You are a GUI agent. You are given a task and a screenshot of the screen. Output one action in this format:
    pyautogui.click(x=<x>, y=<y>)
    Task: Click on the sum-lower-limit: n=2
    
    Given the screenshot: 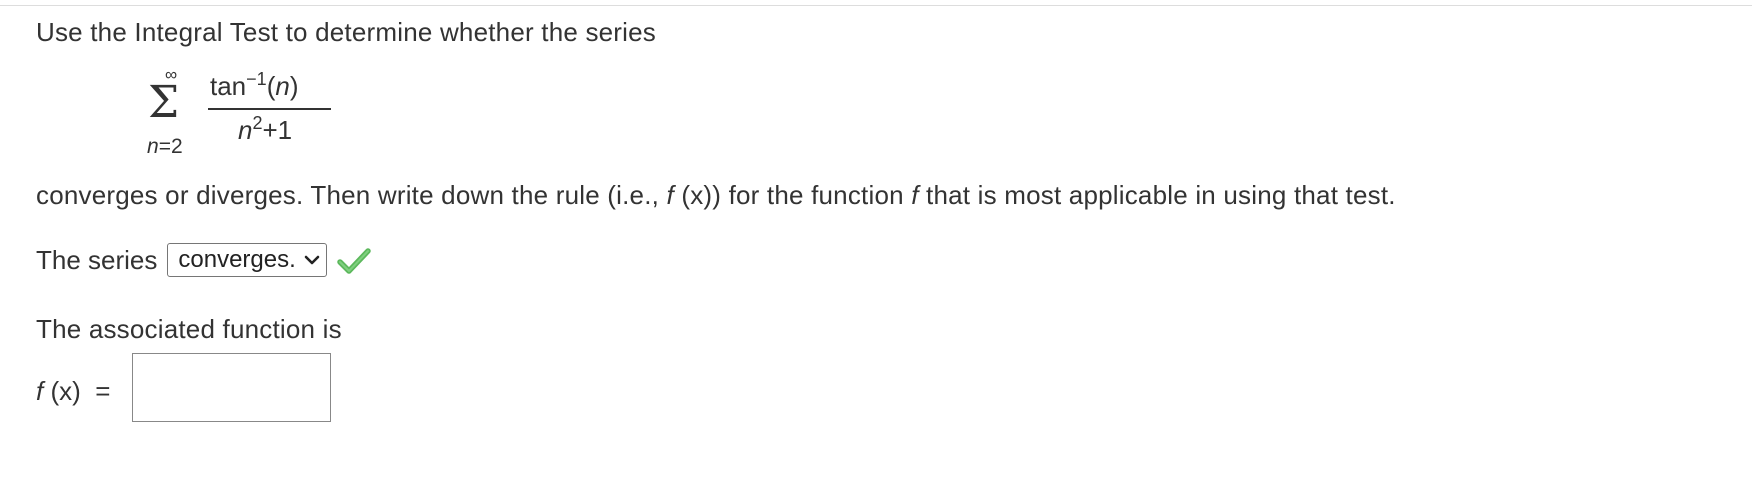 What is the action you would take?
    pyautogui.click(x=165, y=147)
    